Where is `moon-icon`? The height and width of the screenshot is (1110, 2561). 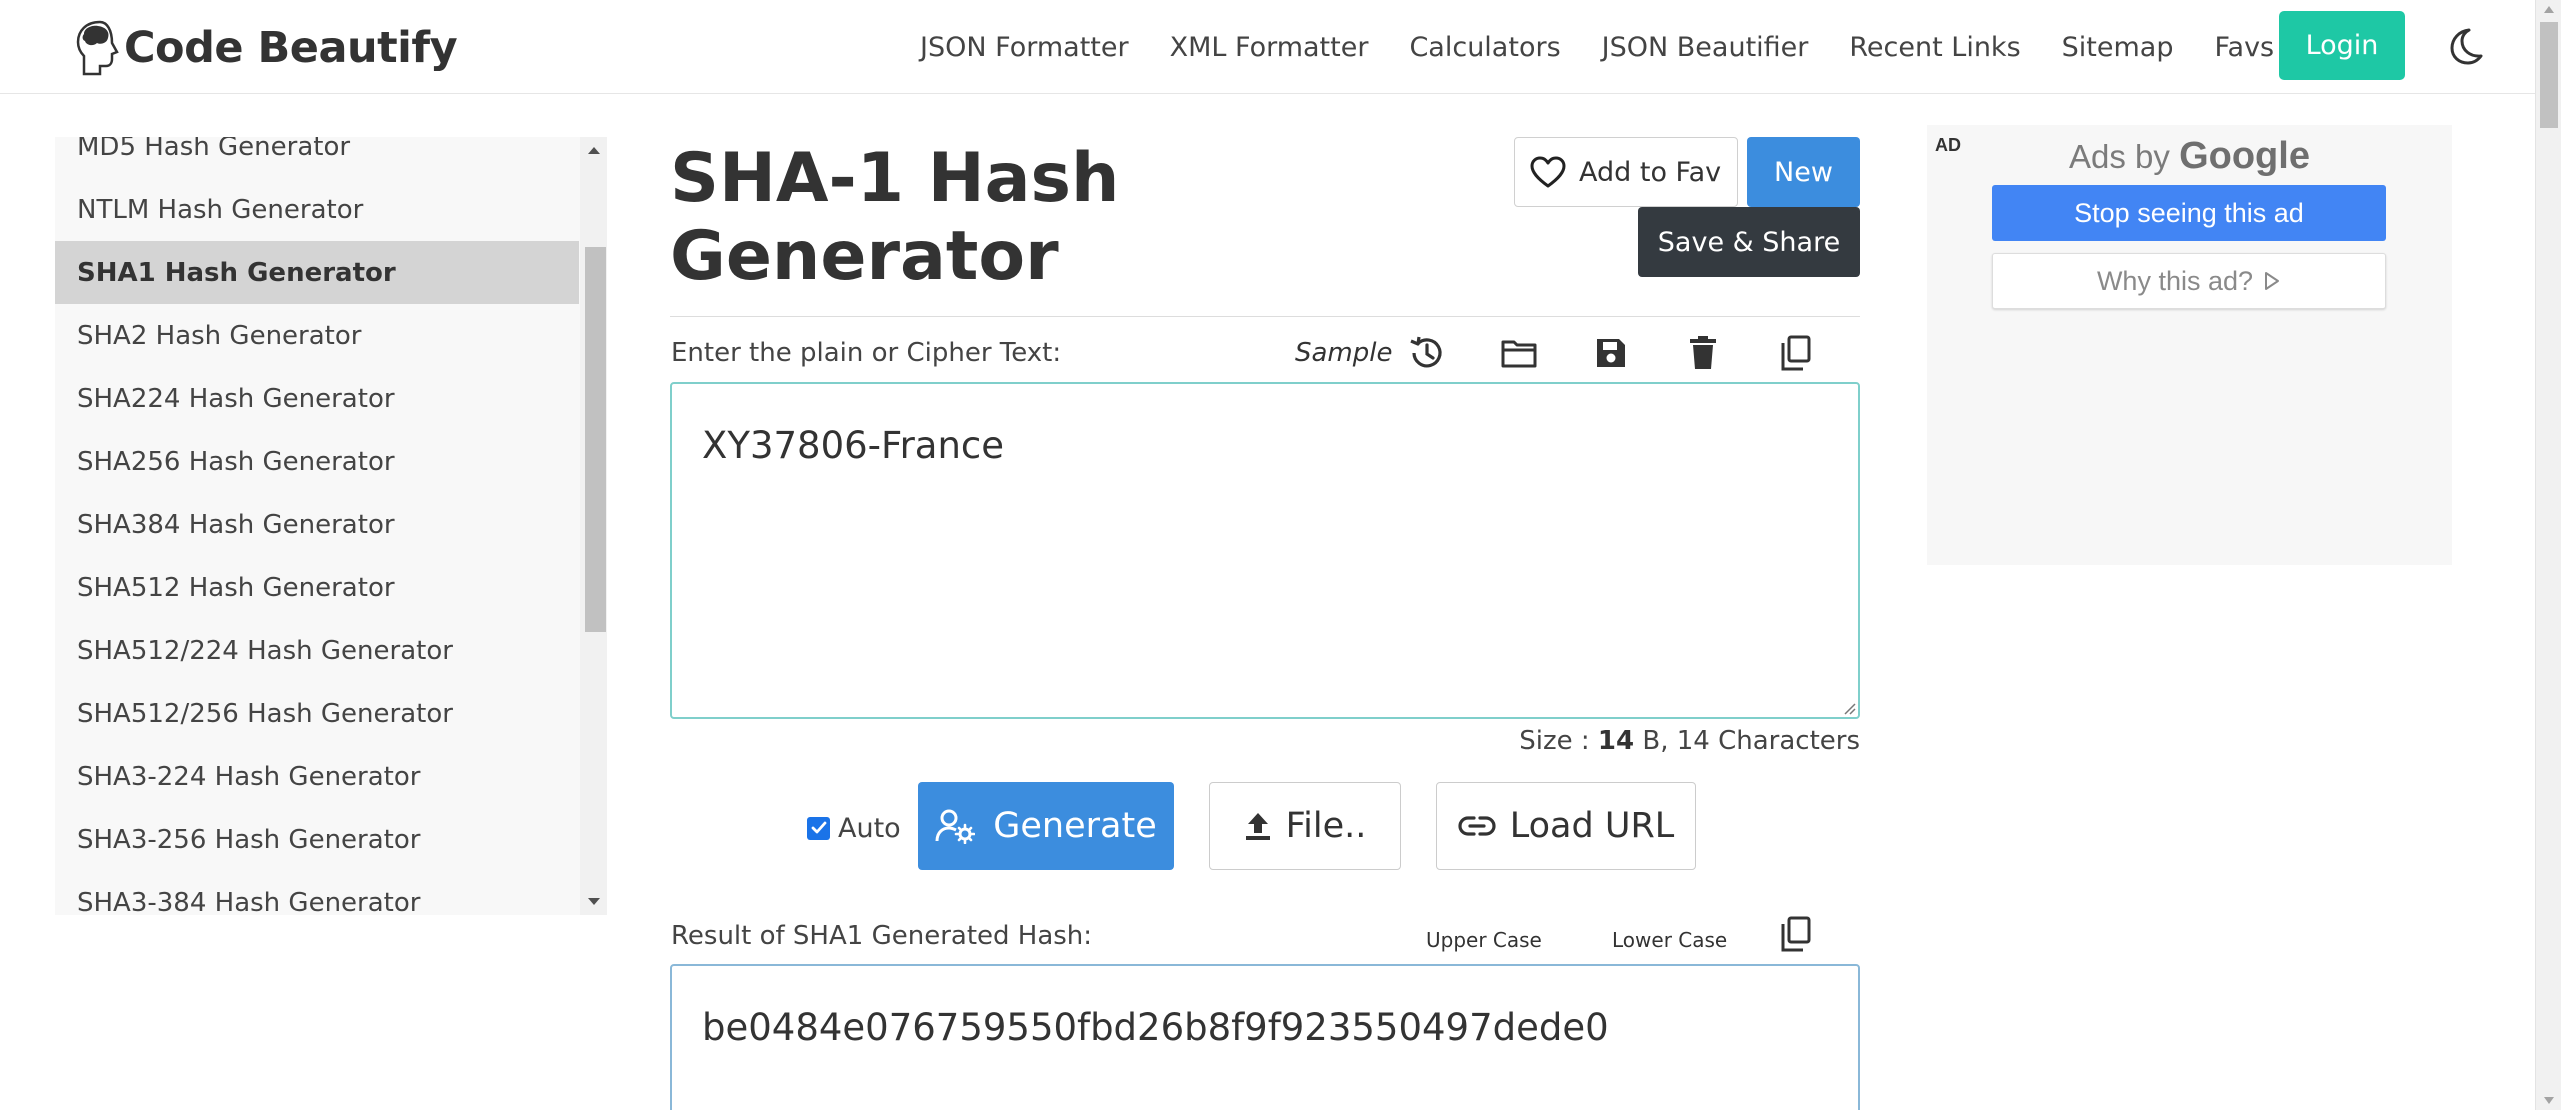 moon-icon is located at coordinates (2465, 46).